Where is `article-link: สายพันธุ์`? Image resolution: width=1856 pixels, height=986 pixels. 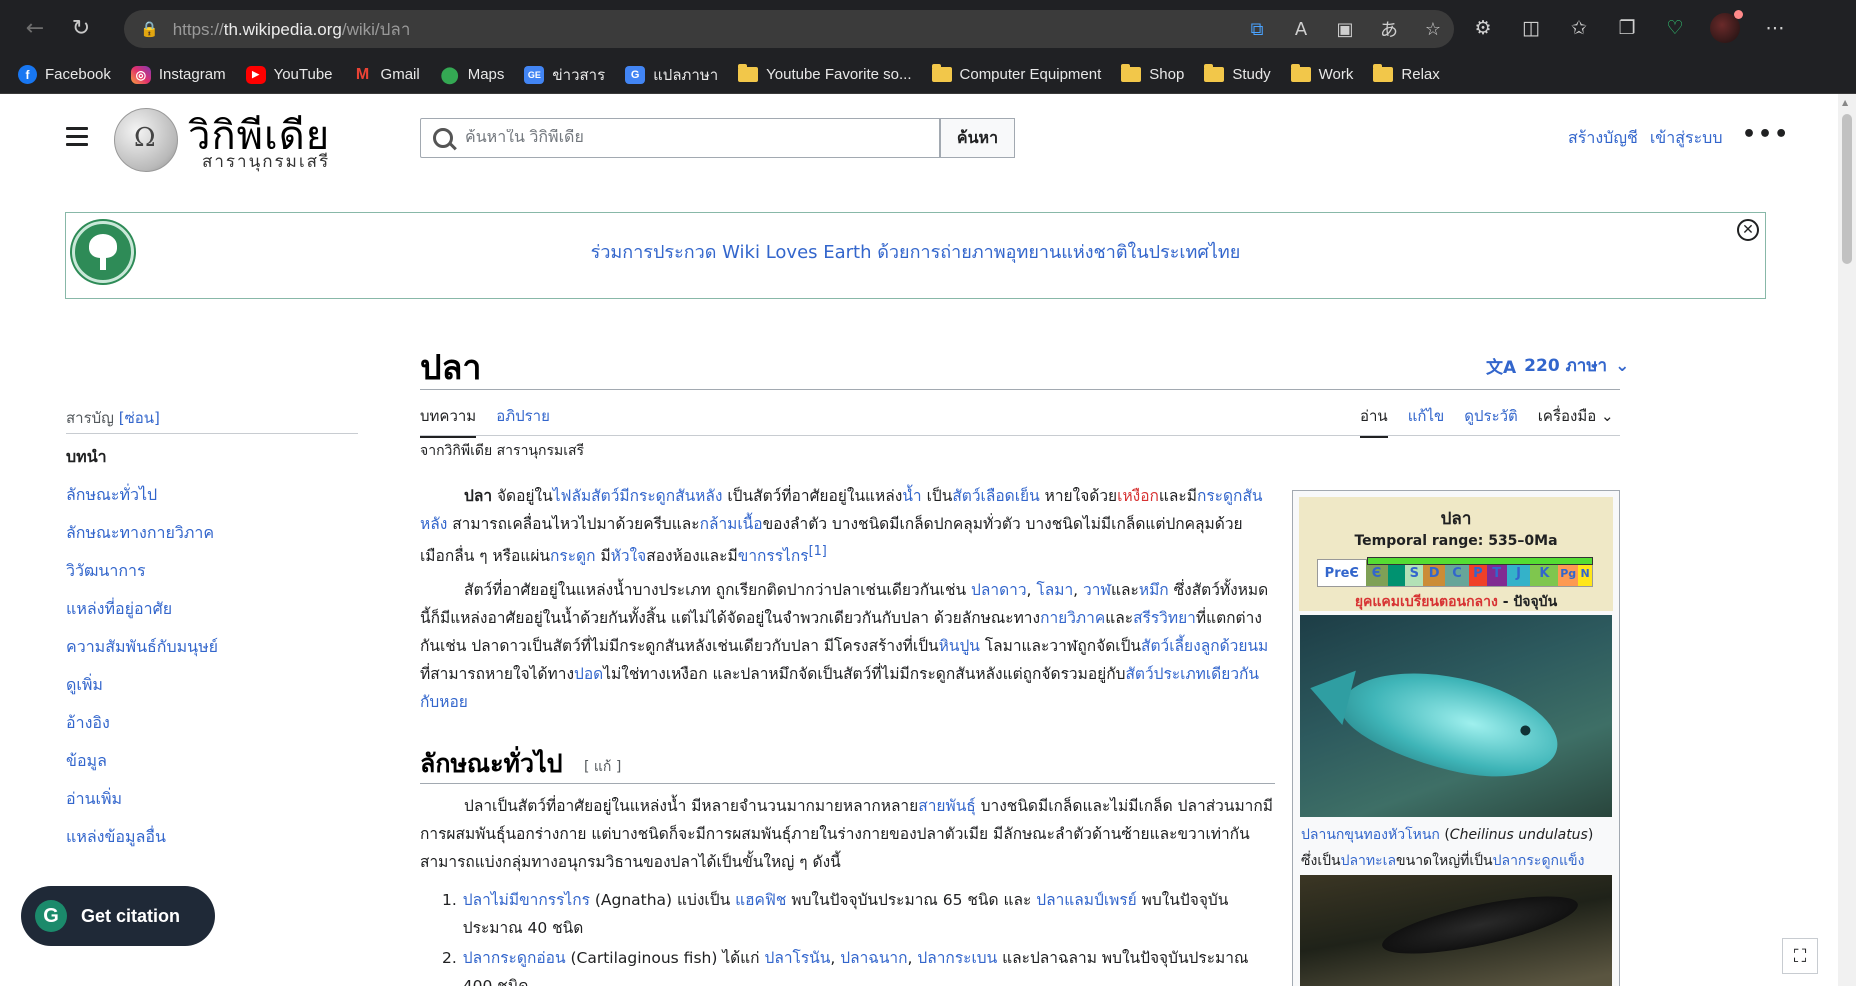
article-link: สายพันธุ์ is located at coordinates (947, 806).